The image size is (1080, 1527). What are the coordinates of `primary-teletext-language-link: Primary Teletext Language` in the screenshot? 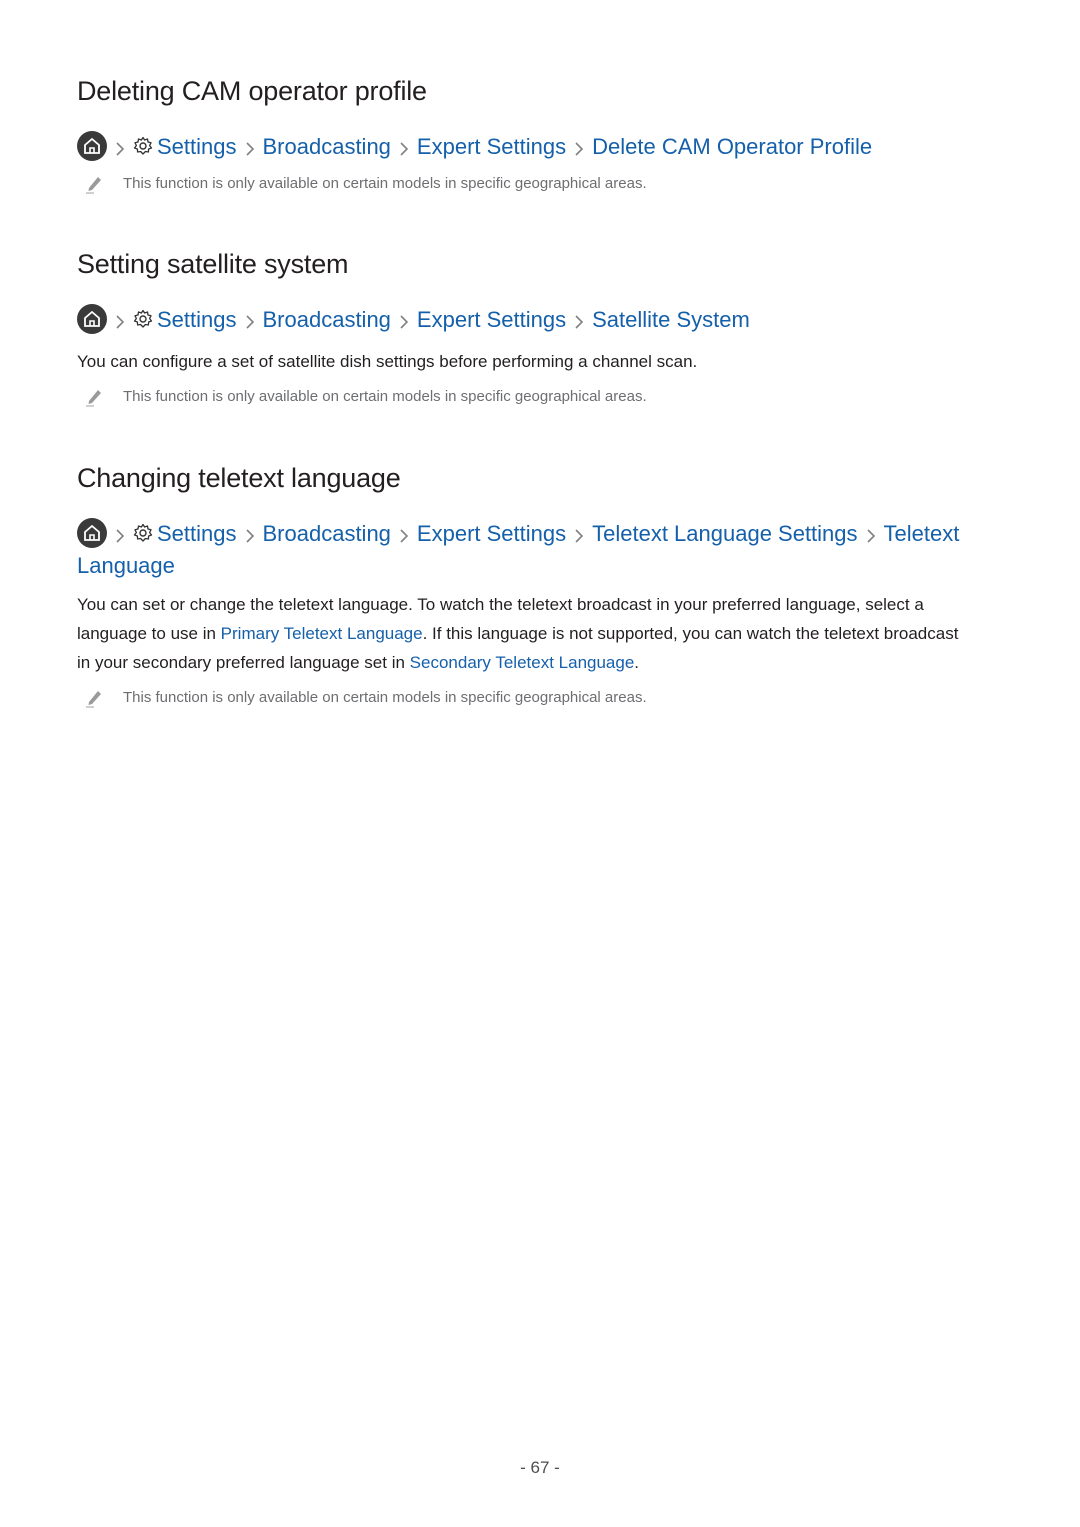 It's located at (322, 633).